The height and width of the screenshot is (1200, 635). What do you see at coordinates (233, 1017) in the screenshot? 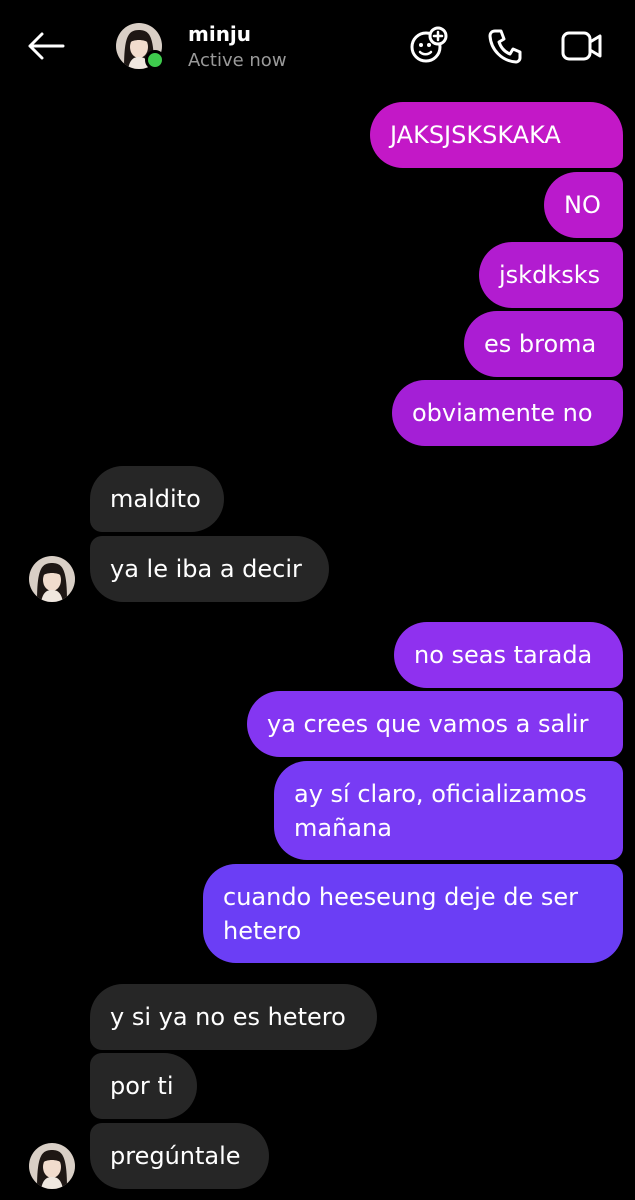
I see `incoming-message: y si ya no es hetero` at bounding box center [233, 1017].